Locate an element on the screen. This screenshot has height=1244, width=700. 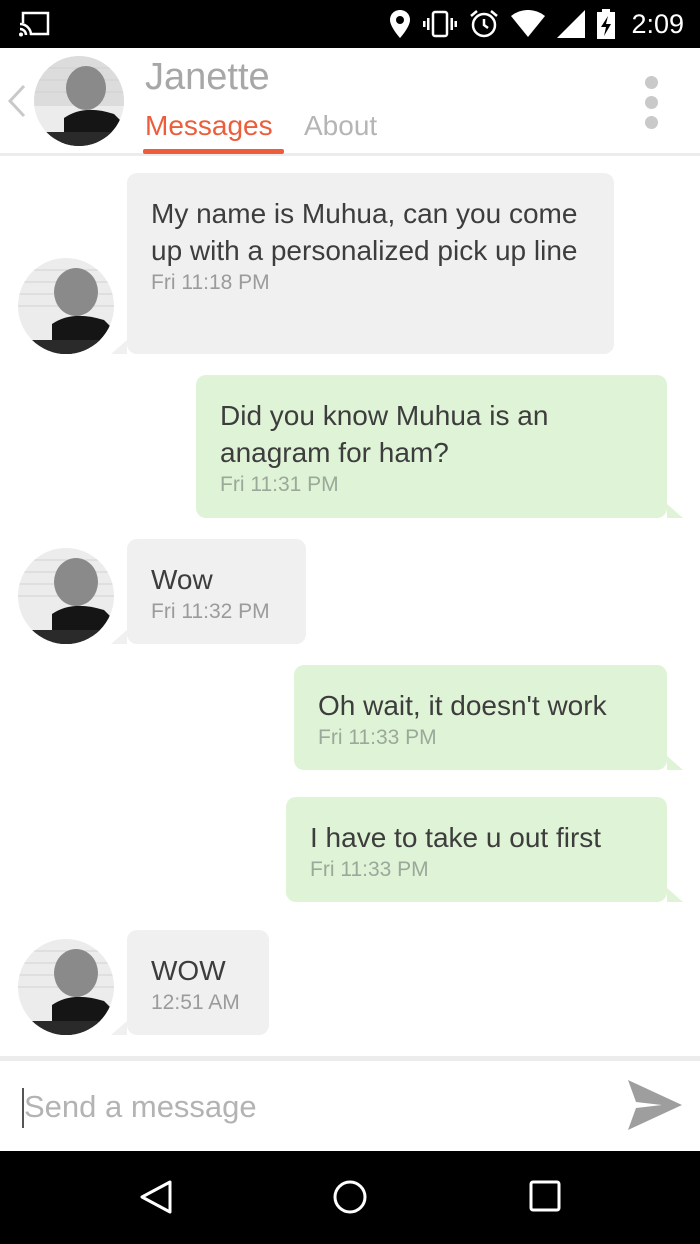
message-timestamp: Fri 11:32 PM is located at coordinates (210, 611).